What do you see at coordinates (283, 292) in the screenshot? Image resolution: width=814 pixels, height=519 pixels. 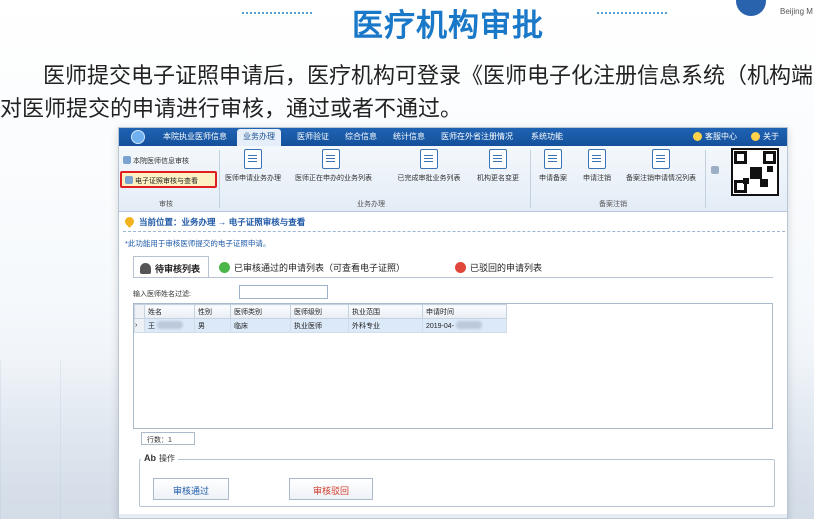 I see `name-filter-input` at bounding box center [283, 292].